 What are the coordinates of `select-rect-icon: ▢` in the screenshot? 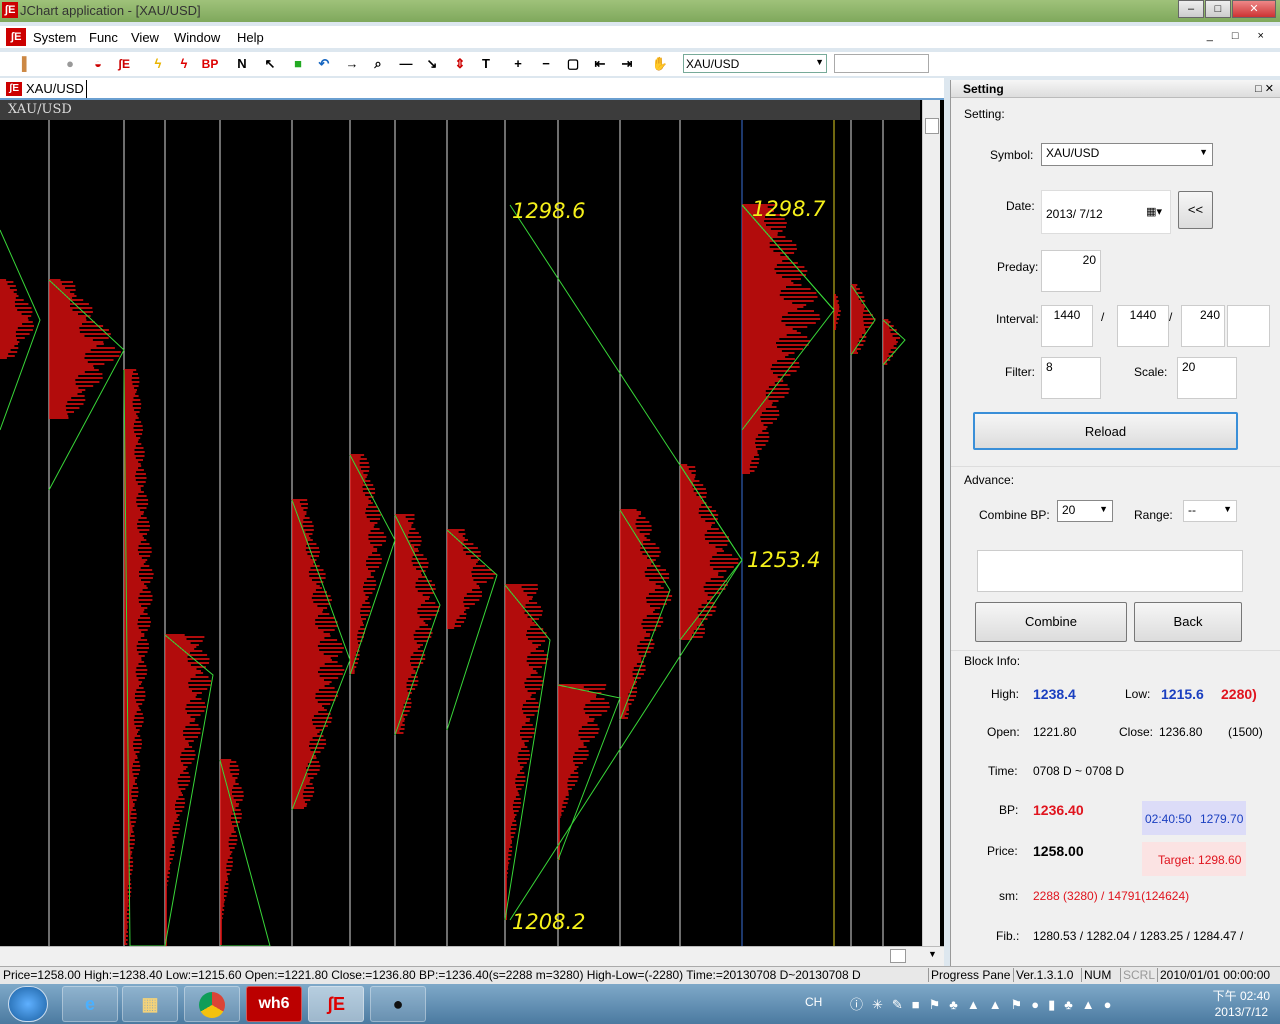 It's located at (573, 64).